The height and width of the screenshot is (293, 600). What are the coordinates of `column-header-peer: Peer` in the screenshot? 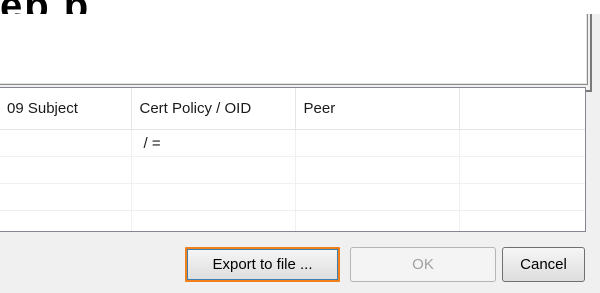 It's located at (377, 109).